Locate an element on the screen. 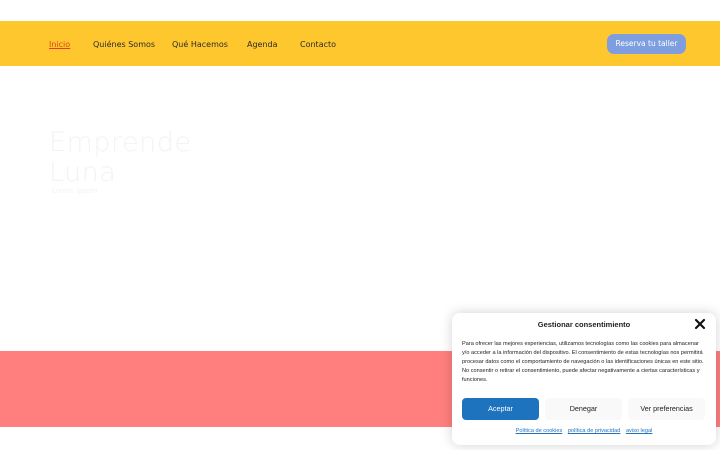  close-icon is located at coordinates (700, 324).